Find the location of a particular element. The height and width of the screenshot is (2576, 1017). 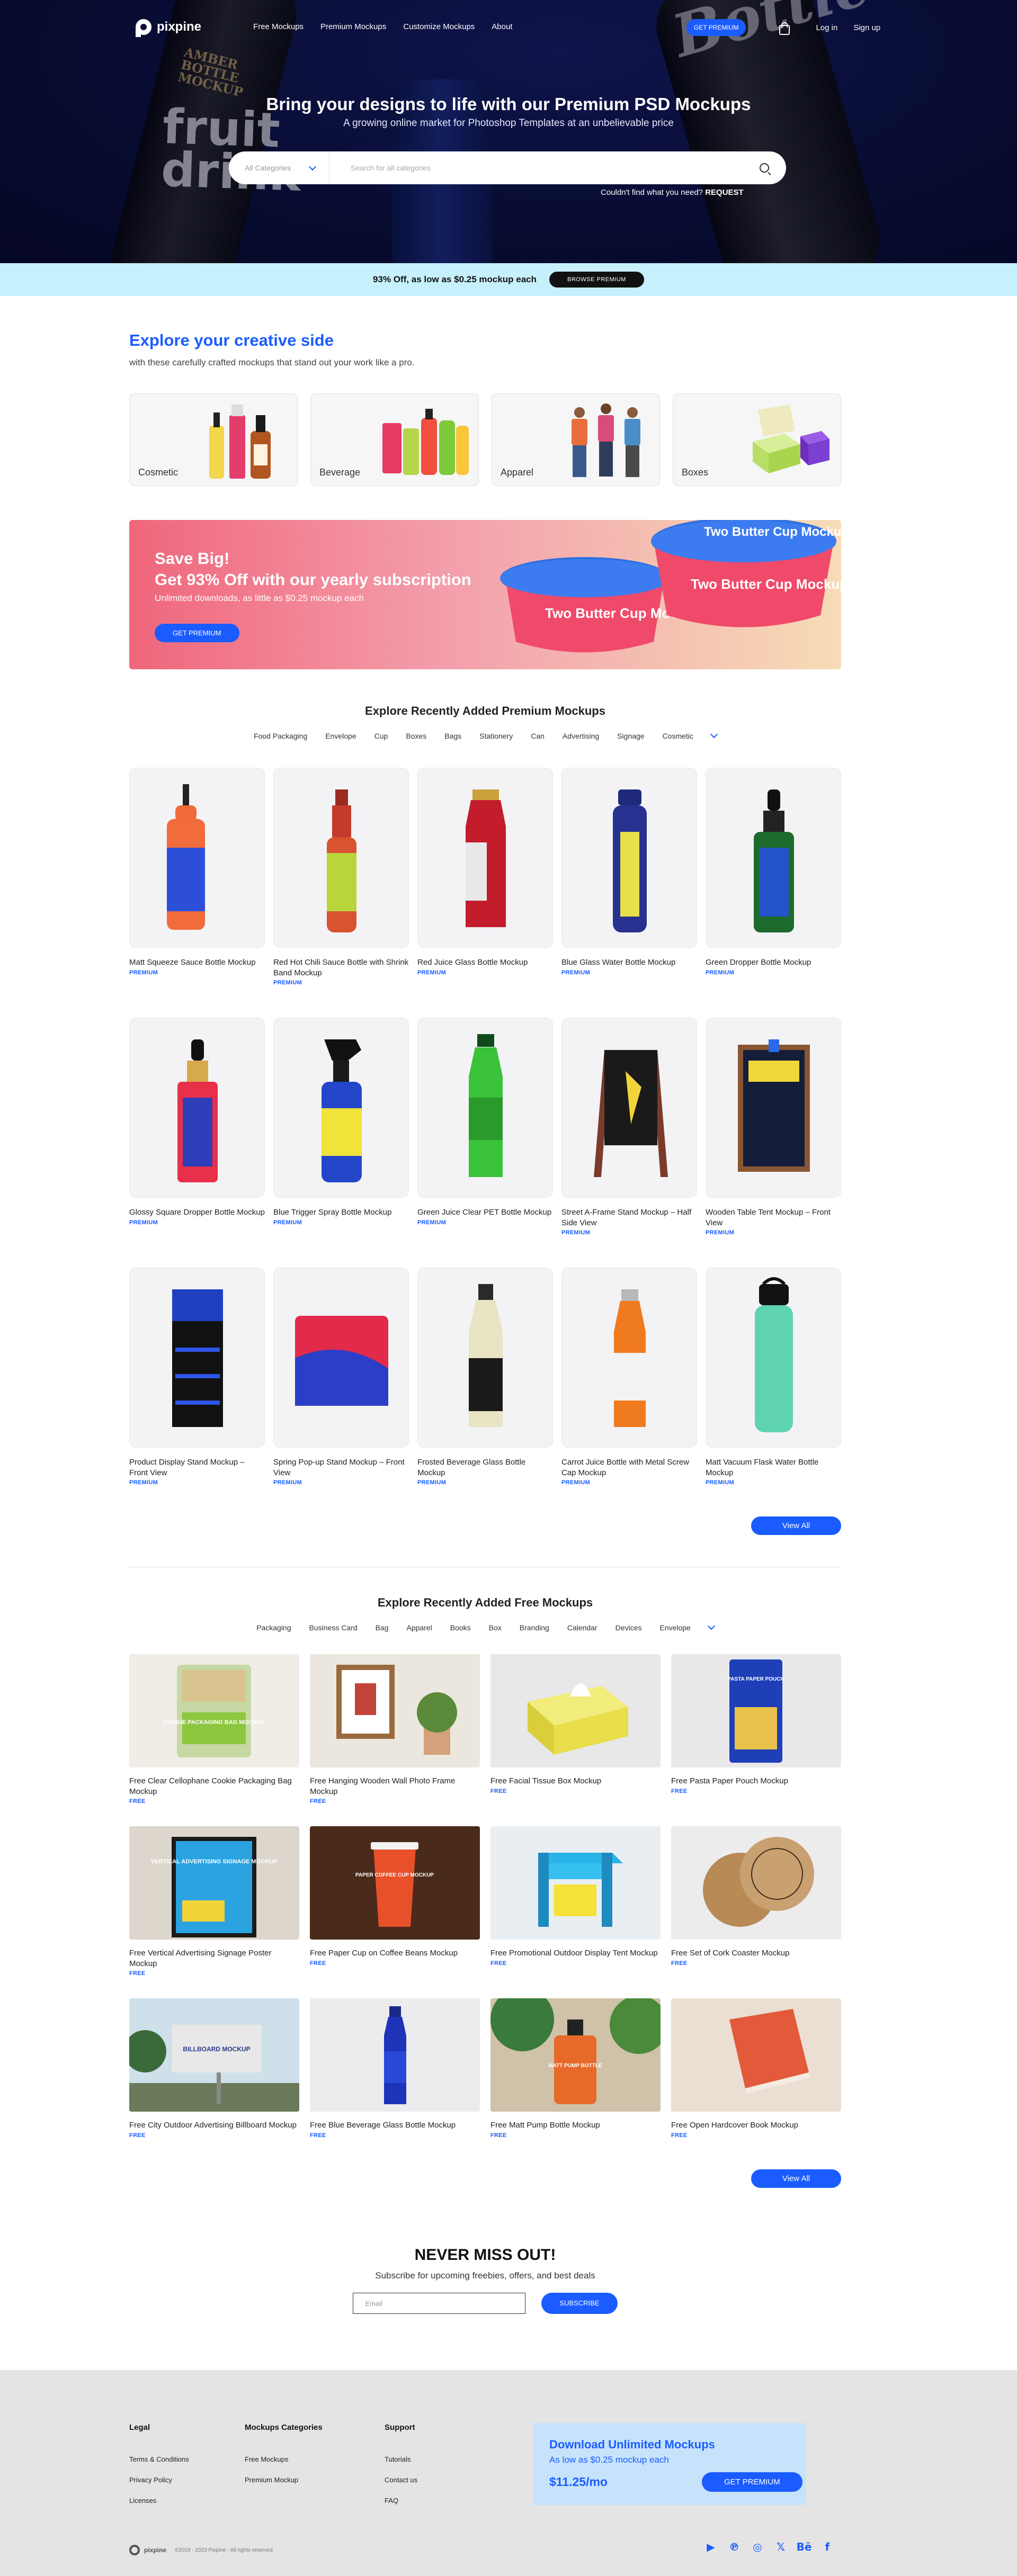

youtube-icon: ▶ is located at coordinates (710, 2547).